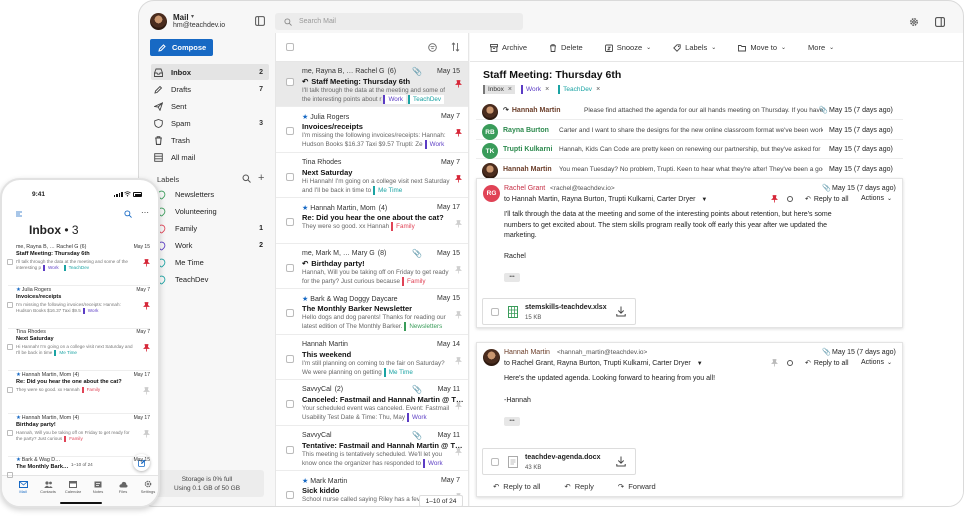  What do you see at coordinates (210, 157) in the screenshot?
I see `sidebar-item-all-mail: All mail` at bounding box center [210, 157].